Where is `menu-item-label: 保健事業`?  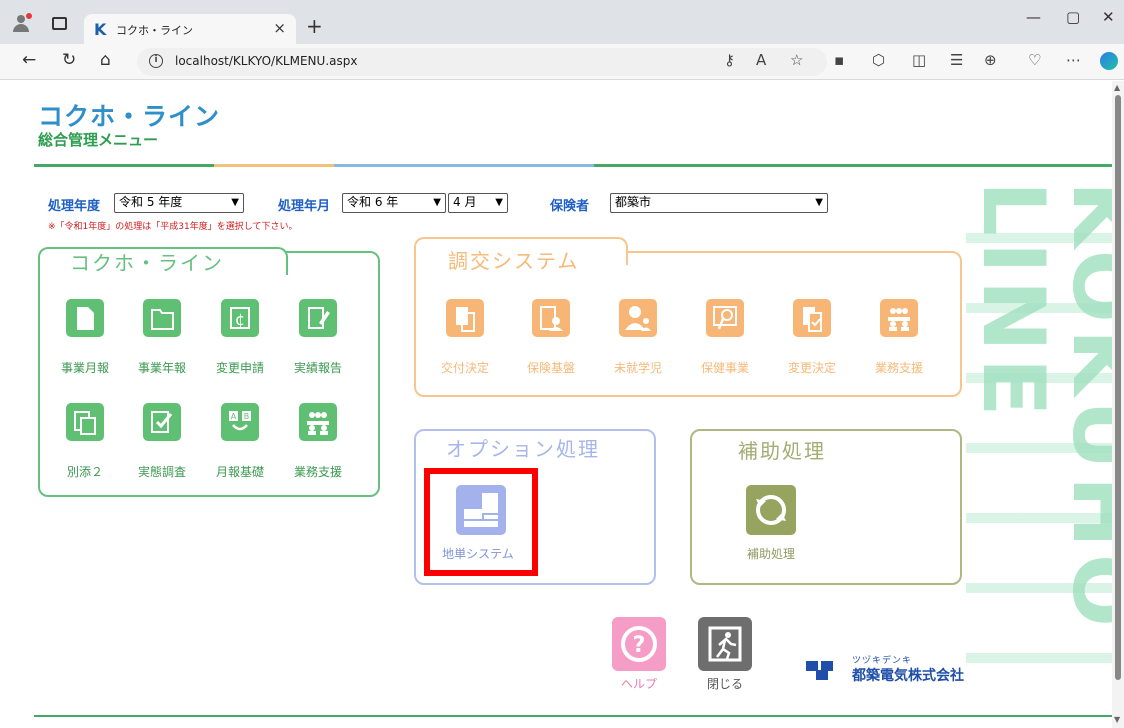
menu-item-label: 保健事業 is located at coordinates (724, 368).